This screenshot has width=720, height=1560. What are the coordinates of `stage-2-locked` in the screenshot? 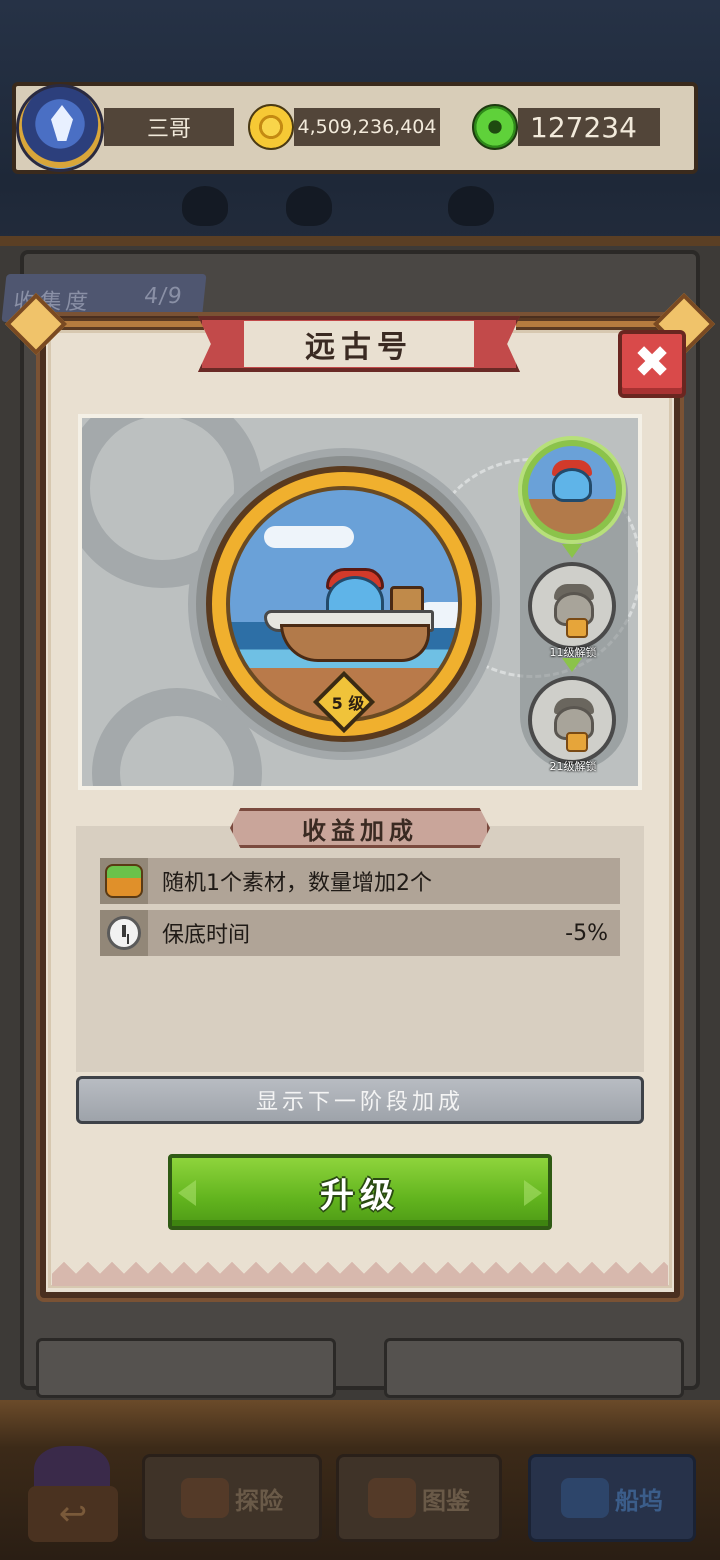 It's located at (572, 606).